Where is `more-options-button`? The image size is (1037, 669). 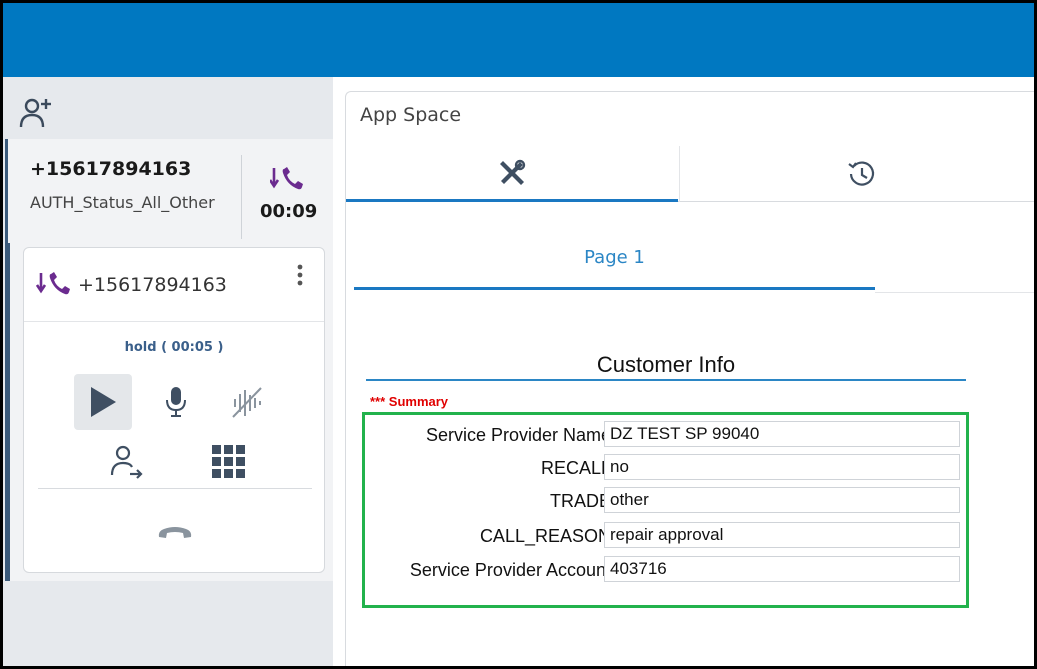 more-options-button is located at coordinates (300, 277).